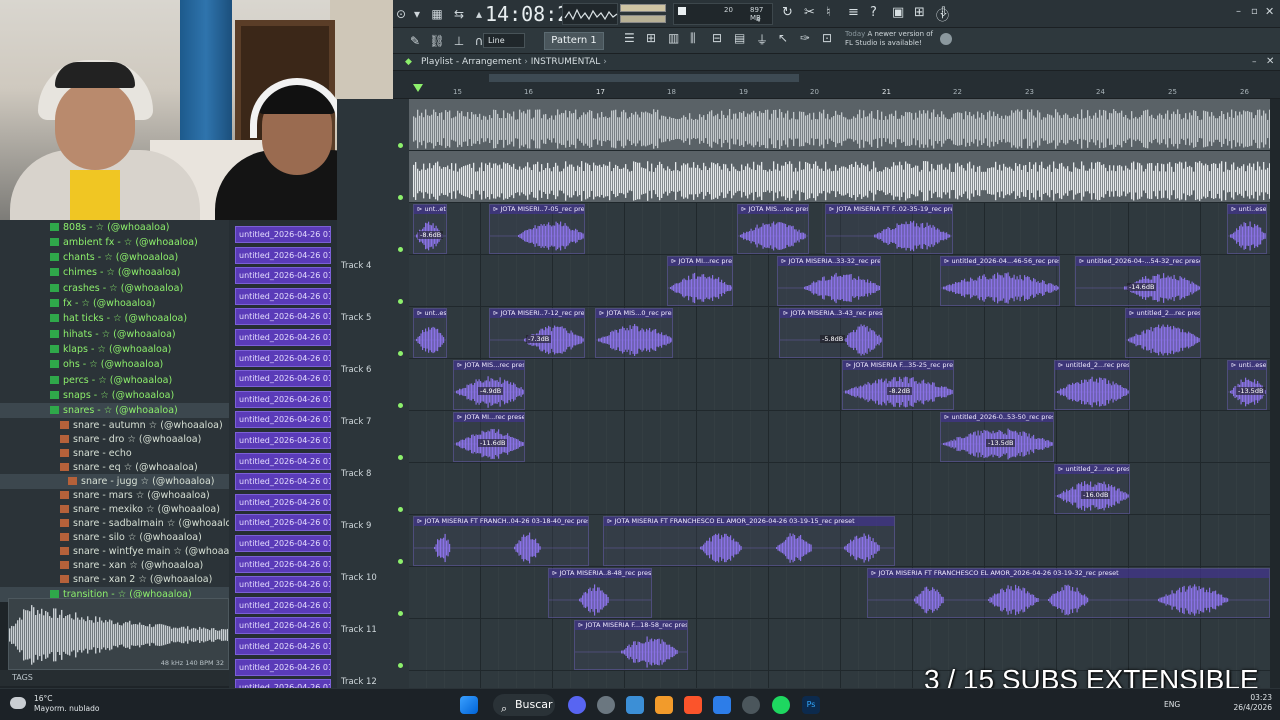 The image size is (1280, 720). Describe the element at coordinates (606, 705) in the screenshot. I see `settings-icon` at that location.